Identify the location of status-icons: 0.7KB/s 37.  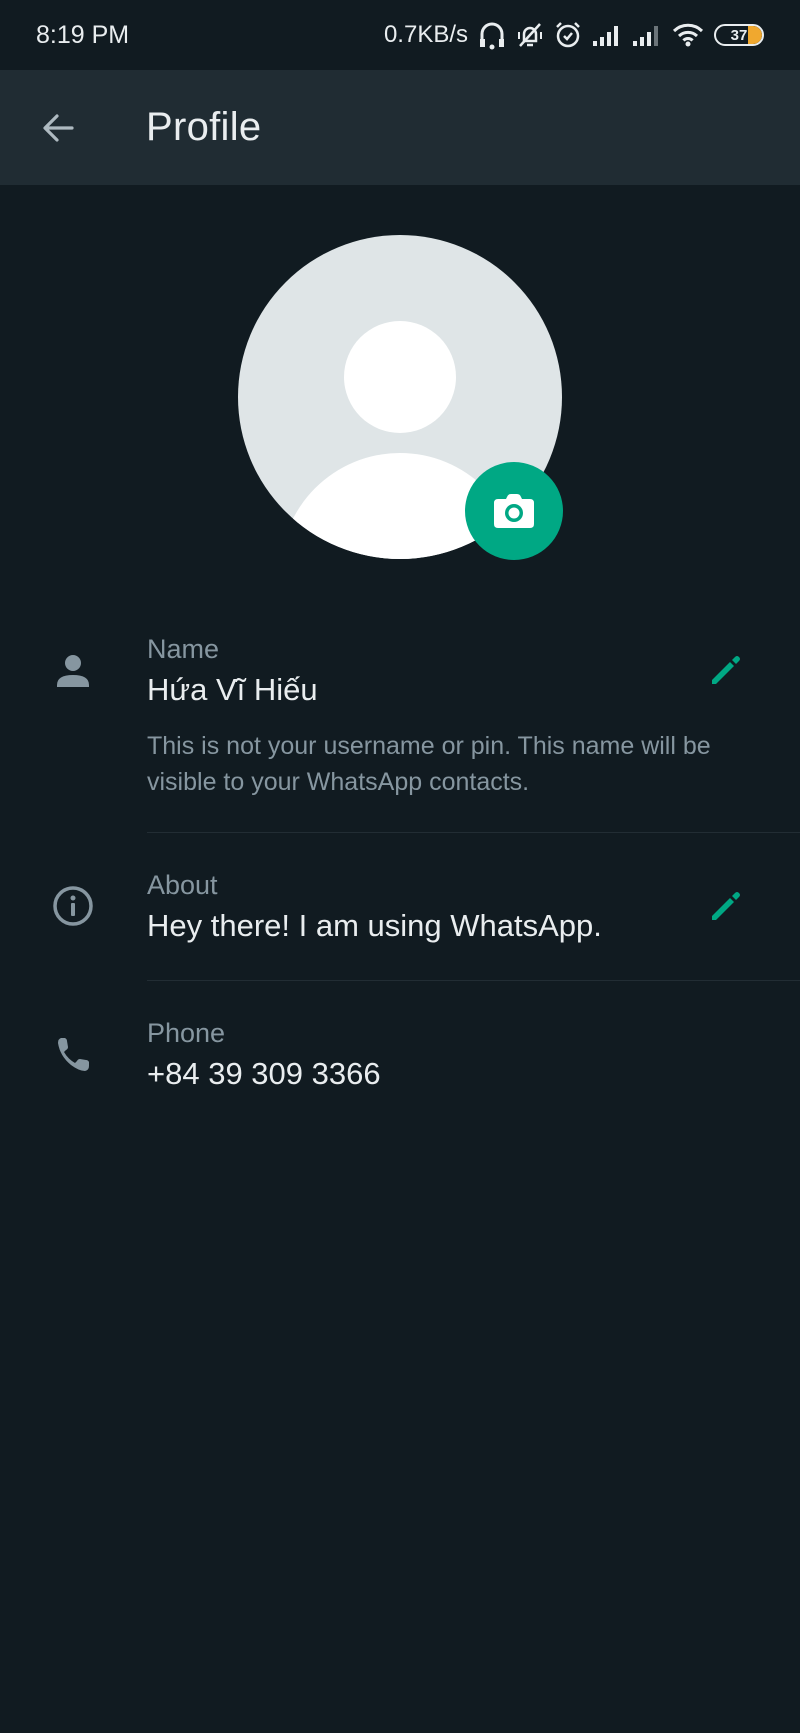
(574, 35).